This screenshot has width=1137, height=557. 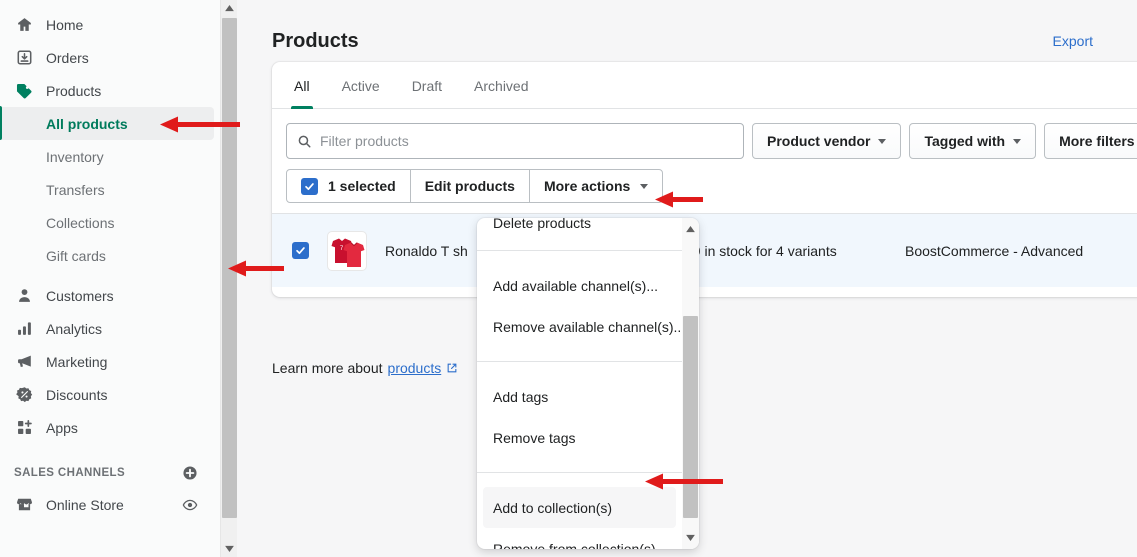 What do you see at coordinates (24, 58) in the screenshot?
I see `orders-icon` at bounding box center [24, 58].